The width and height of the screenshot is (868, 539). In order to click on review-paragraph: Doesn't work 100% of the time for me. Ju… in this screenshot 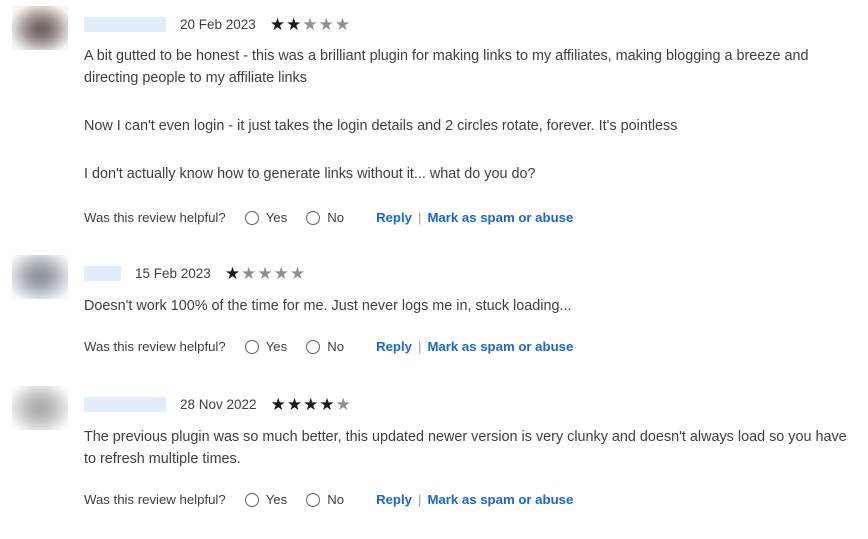, I will do `click(328, 306)`.